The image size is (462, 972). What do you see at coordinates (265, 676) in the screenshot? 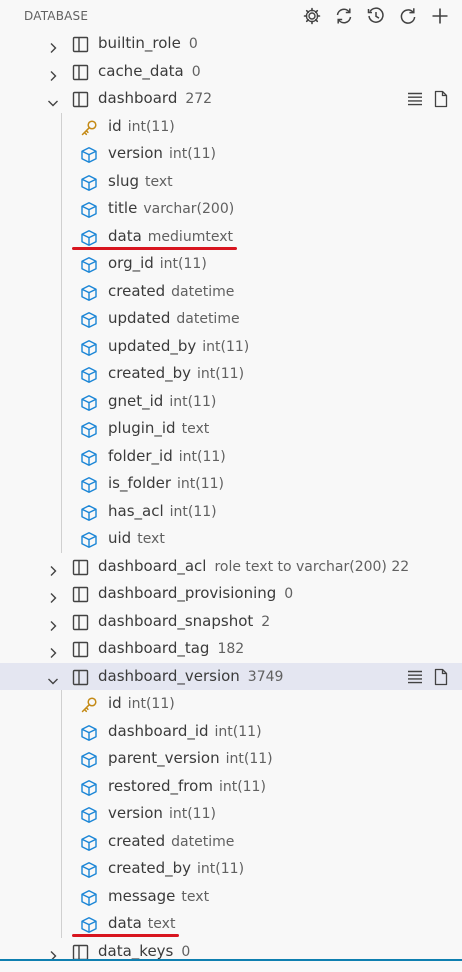
I see `table-row-count: 3749` at bounding box center [265, 676].